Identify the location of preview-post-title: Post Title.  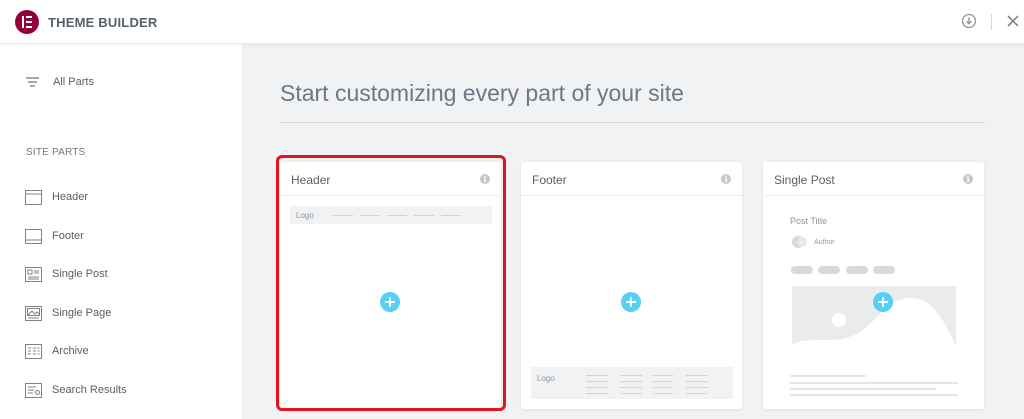
(809, 221).